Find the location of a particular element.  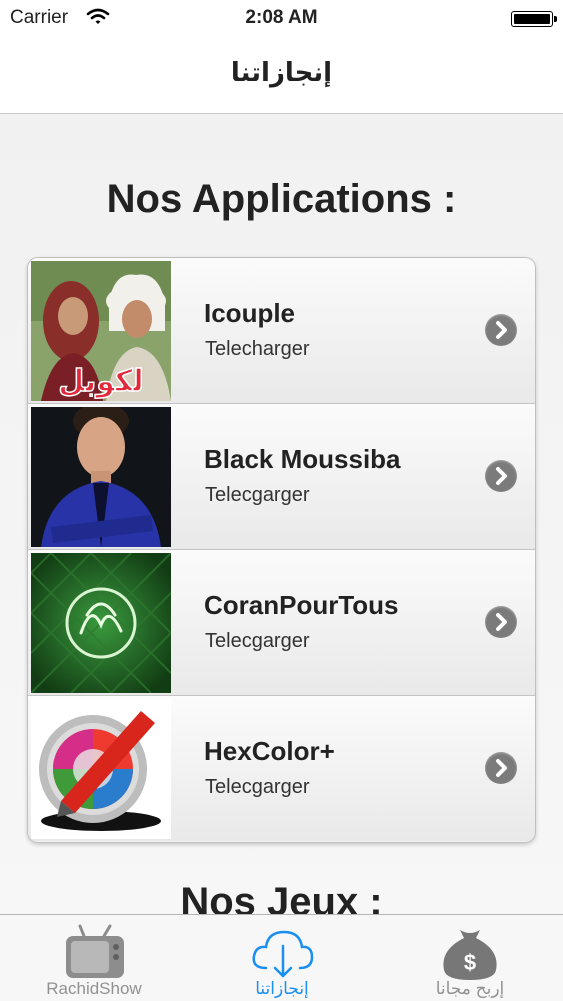

status-bar: Carrier 2:08 AM is located at coordinates (281, 19).